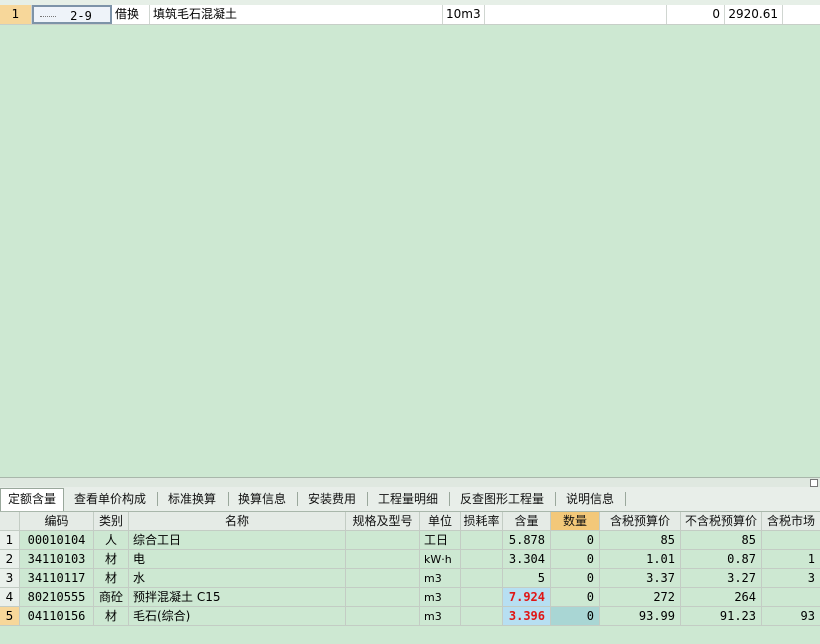  Describe the element at coordinates (640, 540) in the screenshot. I see `cell-tax-budget: 85` at that location.